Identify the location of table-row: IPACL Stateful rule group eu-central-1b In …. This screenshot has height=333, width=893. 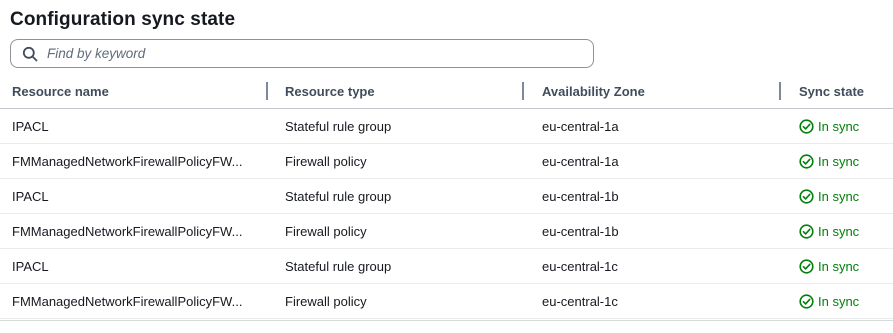
(446, 196).